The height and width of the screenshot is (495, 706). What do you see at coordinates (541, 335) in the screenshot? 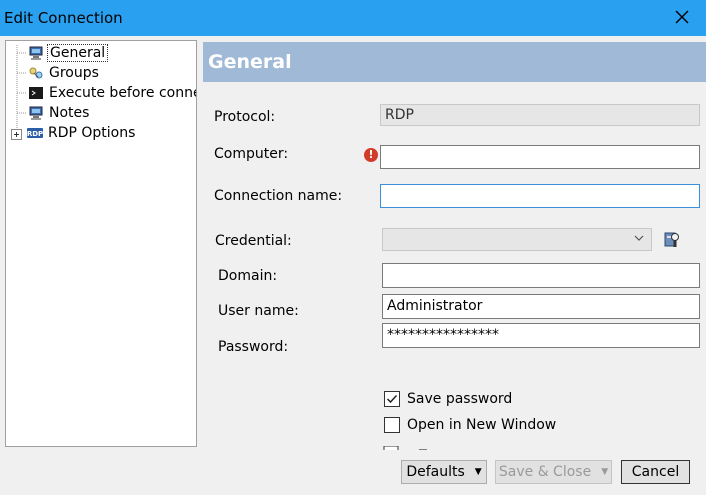
I see `password-input: ****************` at bounding box center [541, 335].